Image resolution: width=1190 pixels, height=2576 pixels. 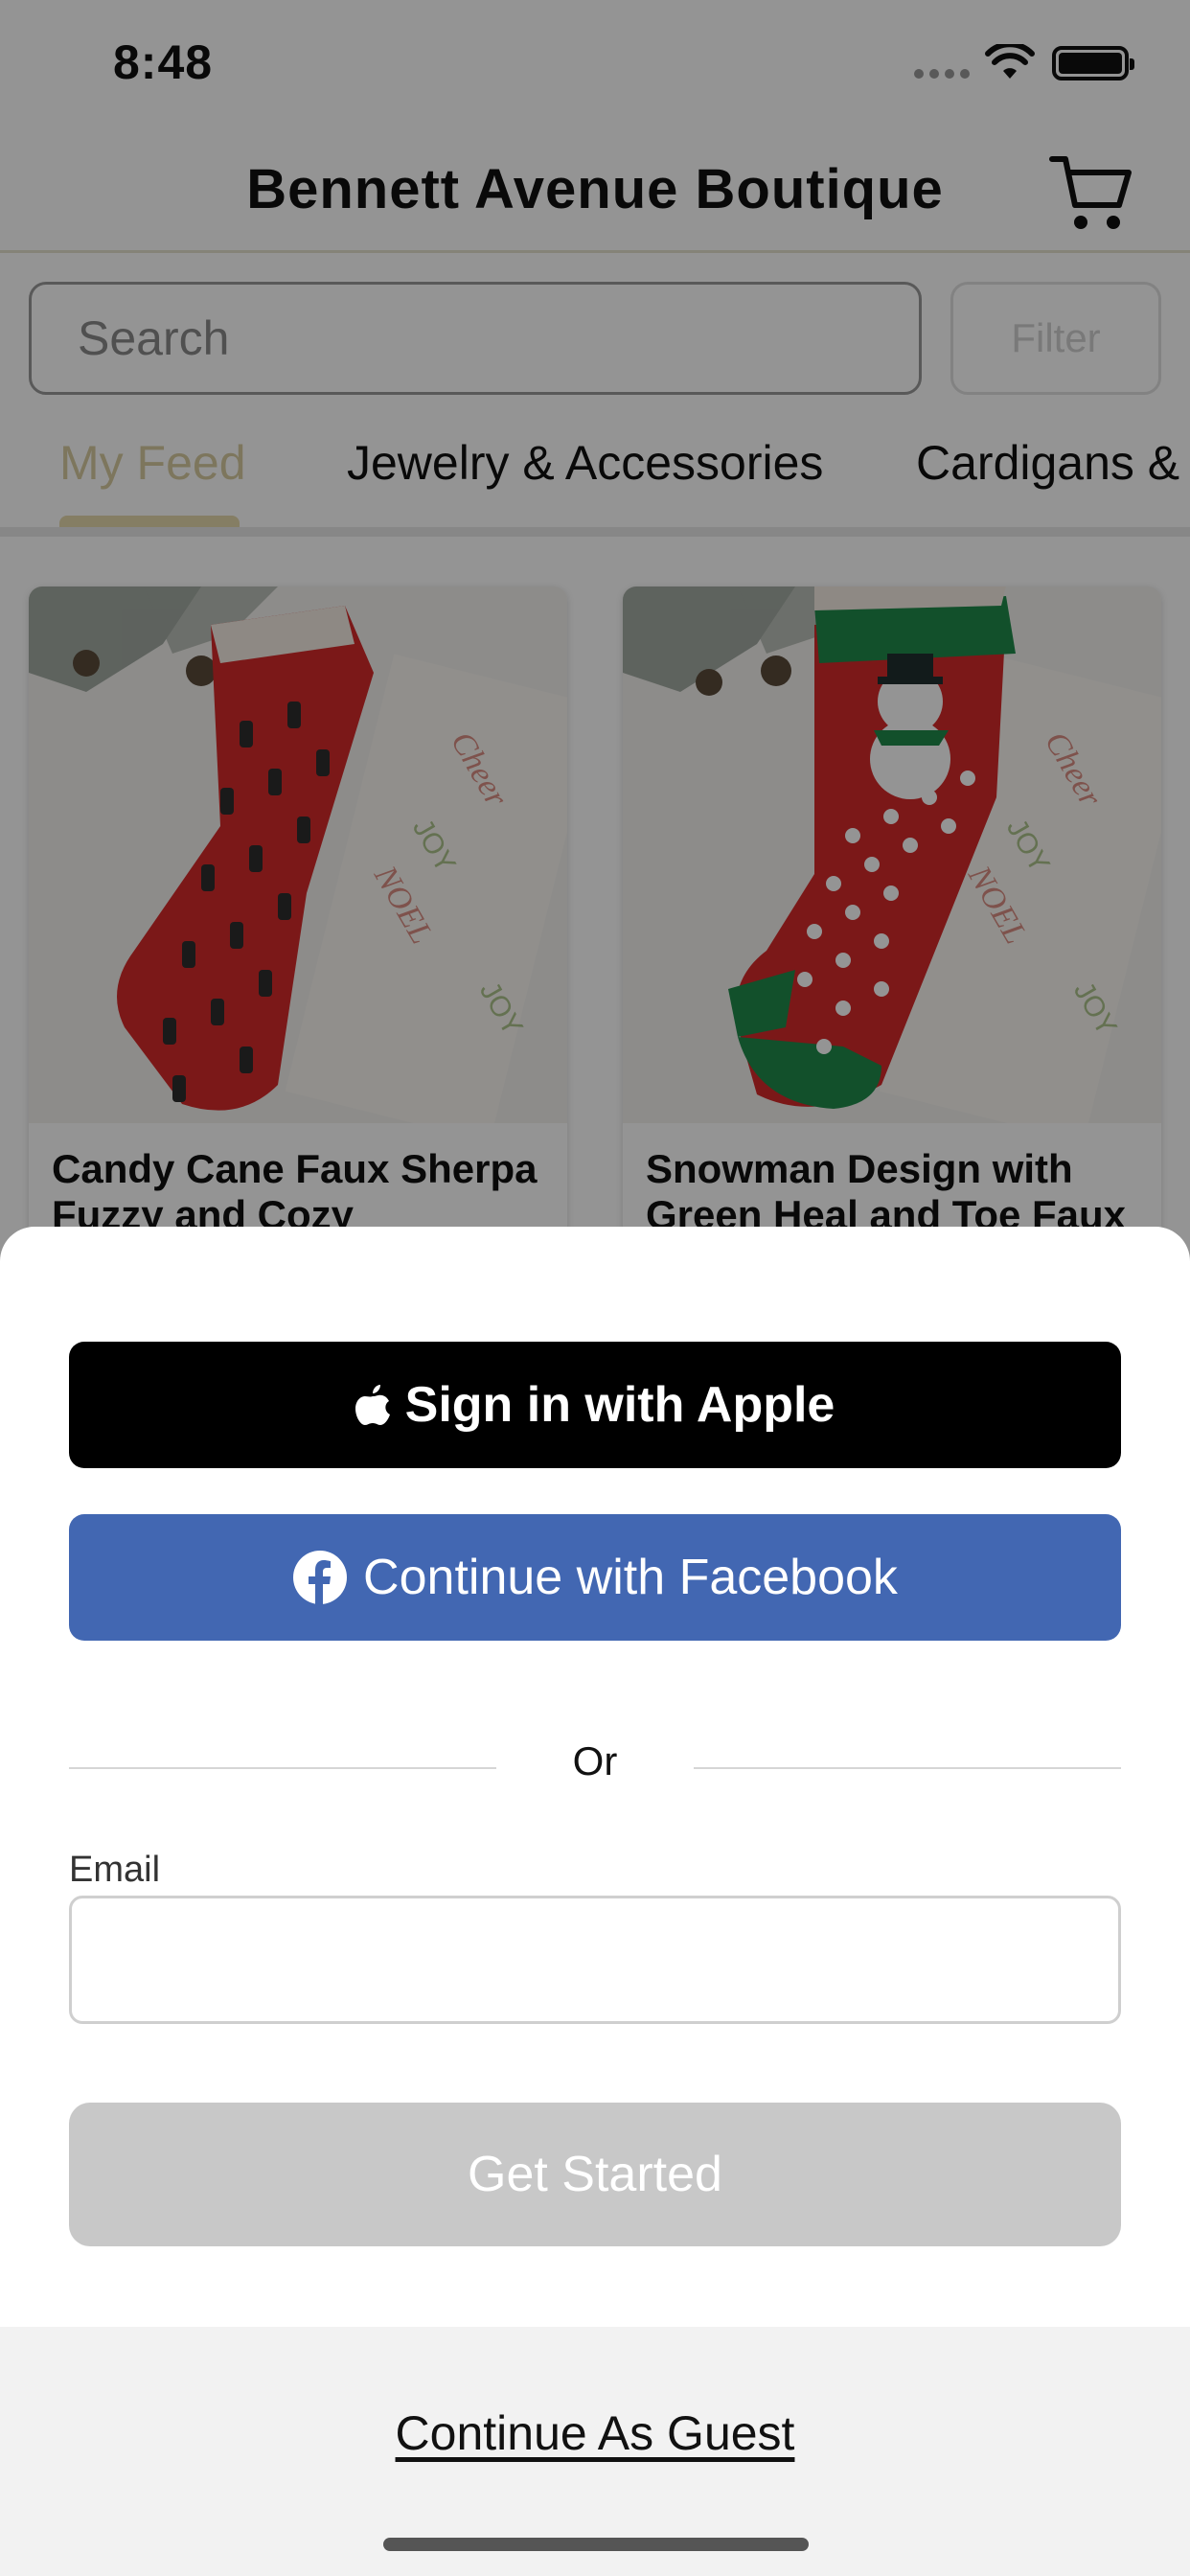 What do you see at coordinates (373, 1405) in the screenshot?
I see `apple-icon` at bounding box center [373, 1405].